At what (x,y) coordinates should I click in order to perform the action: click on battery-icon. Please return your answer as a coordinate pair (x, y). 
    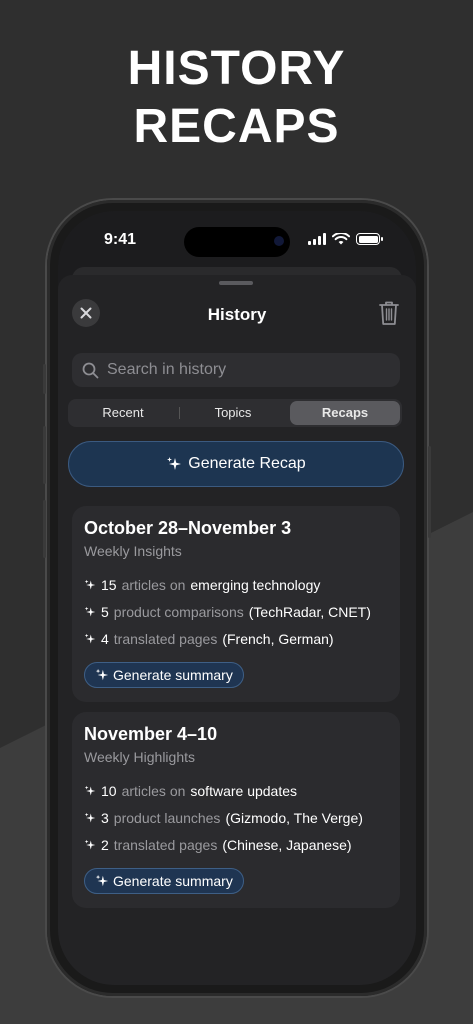
    Looking at the image, I should click on (369, 239).